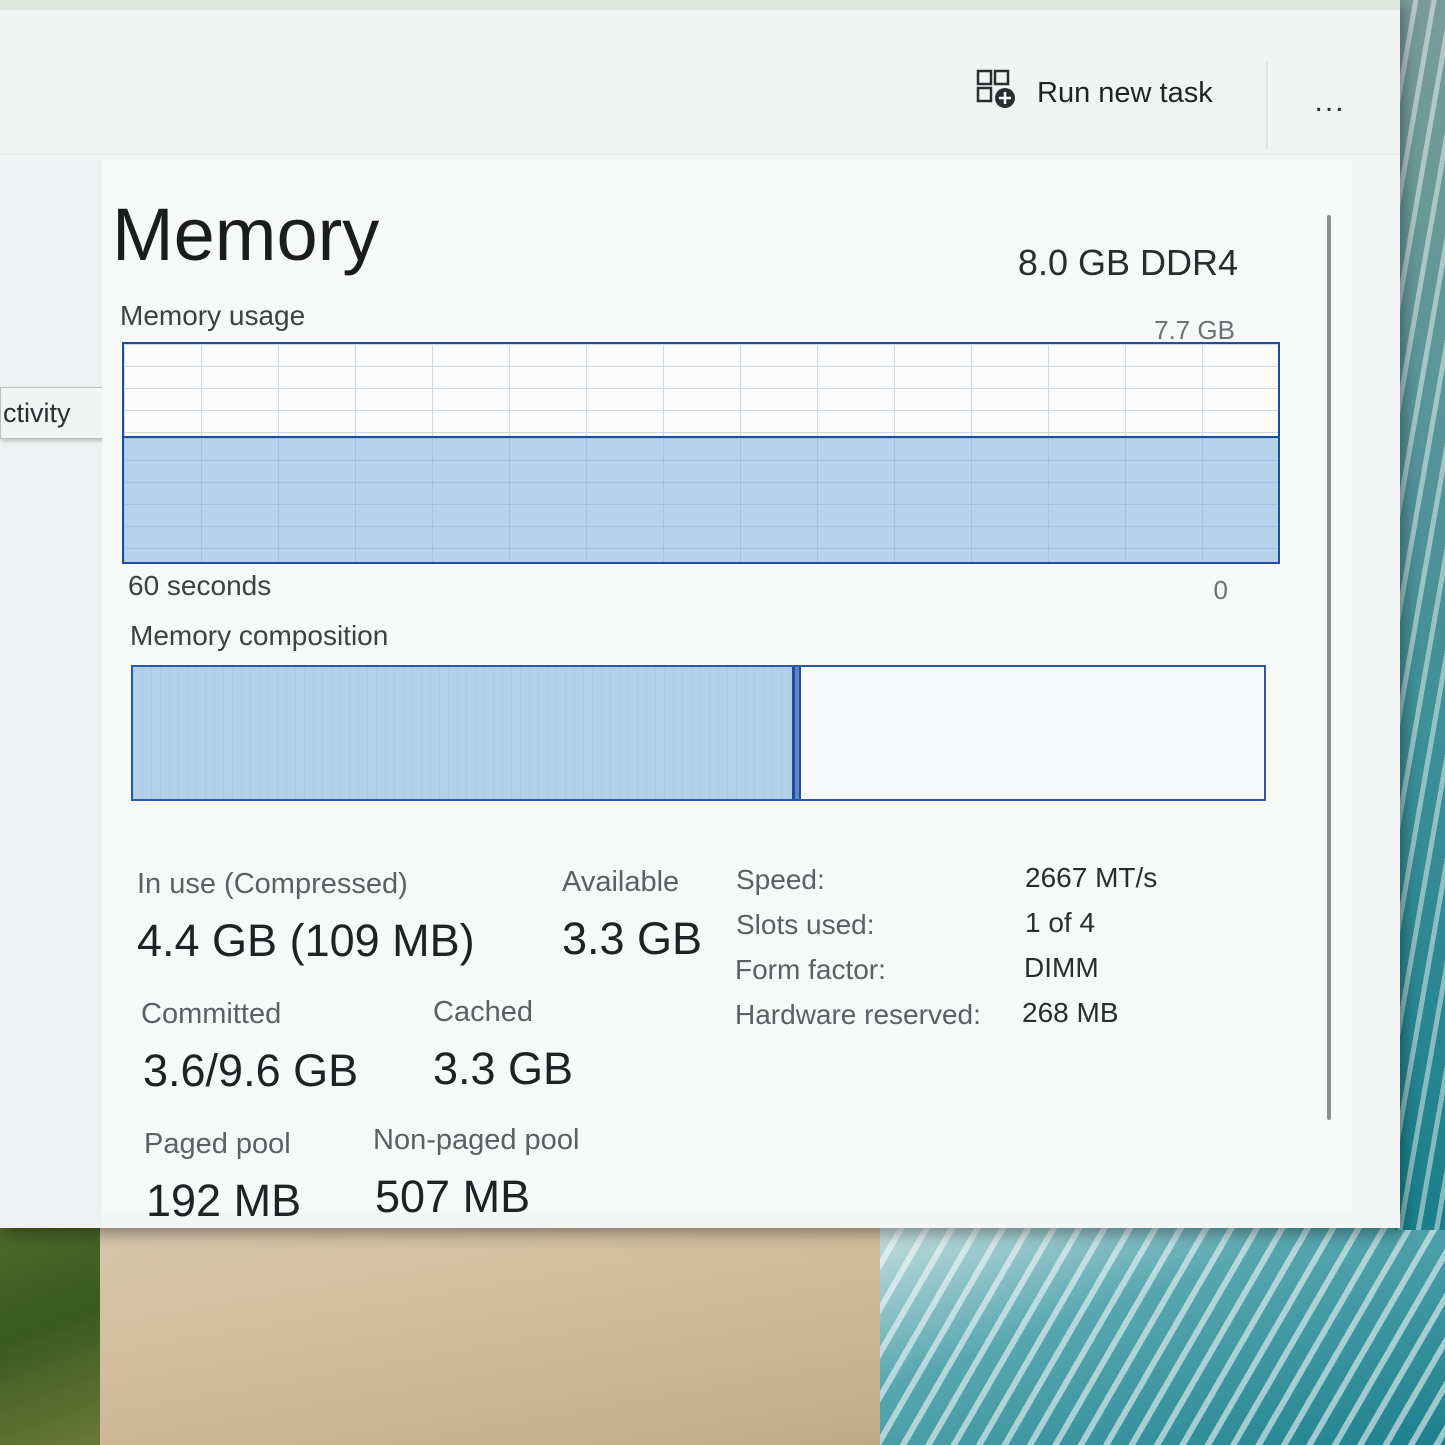 Image resolution: width=1445 pixels, height=1445 pixels. I want to click on form-factor-label: Form factor:, so click(810, 969).